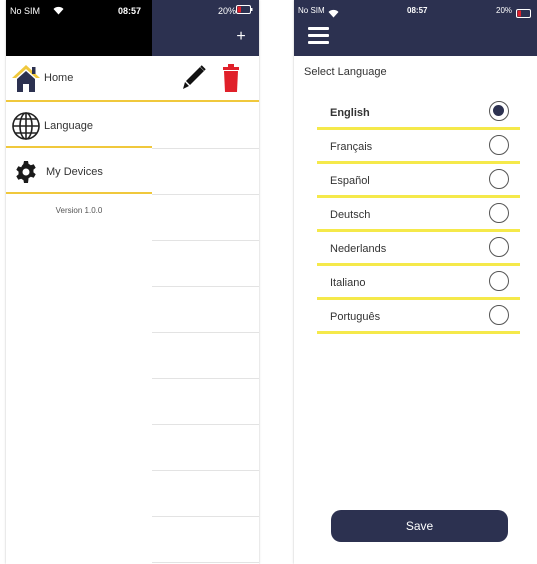 Image resolution: width=537 pixels, height=564 pixels. Describe the element at coordinates (350, 181) in the screenshot. I see `language-label: Español` at that location.